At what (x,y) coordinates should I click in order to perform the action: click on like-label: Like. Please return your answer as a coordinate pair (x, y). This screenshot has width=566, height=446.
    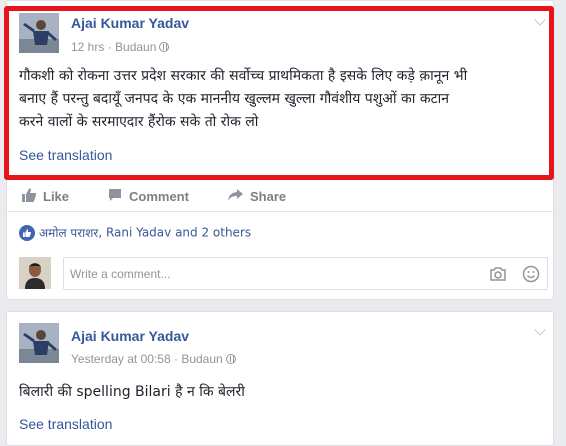
    Looking at the image, I should click on (56, 196).